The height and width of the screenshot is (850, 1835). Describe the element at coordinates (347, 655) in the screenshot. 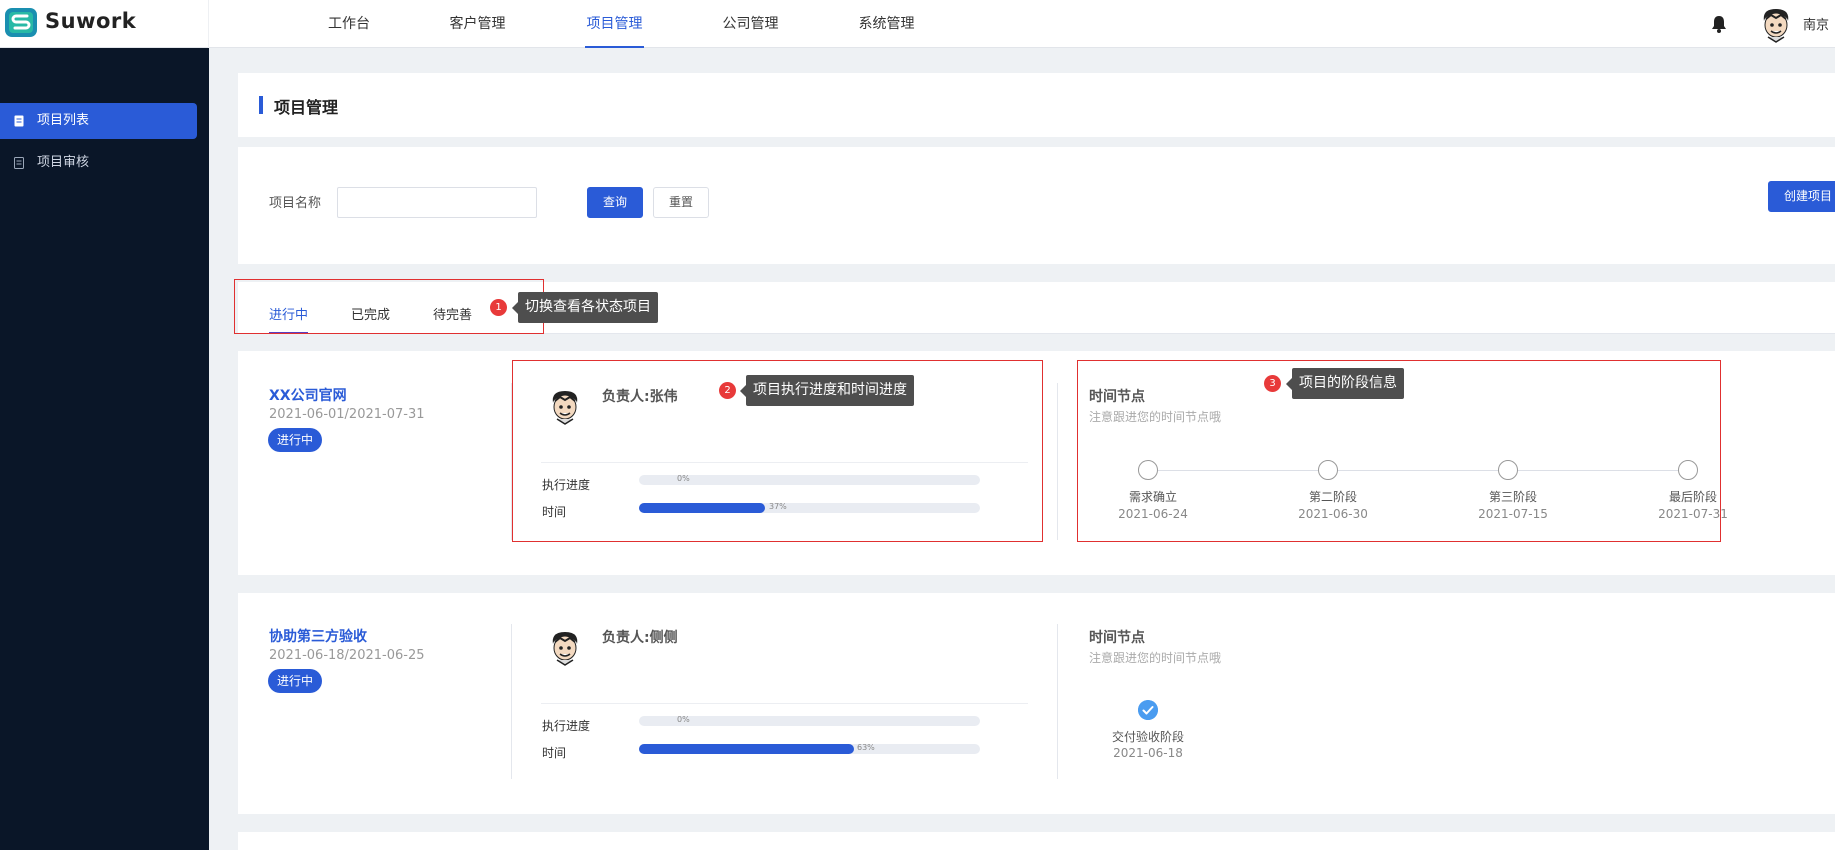

I see `project-dates: 2021-06-18/2021-06-25` at that location.